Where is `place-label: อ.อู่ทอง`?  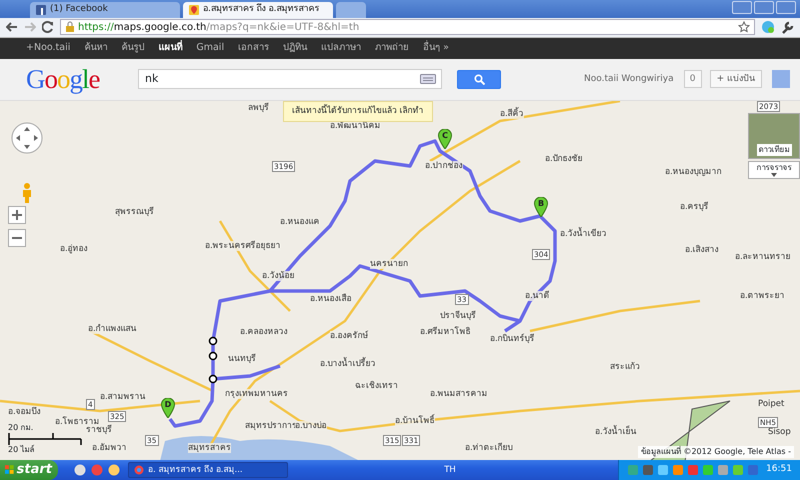 place-label: อ.อู่ทอง is located at coordinates (74, 249).